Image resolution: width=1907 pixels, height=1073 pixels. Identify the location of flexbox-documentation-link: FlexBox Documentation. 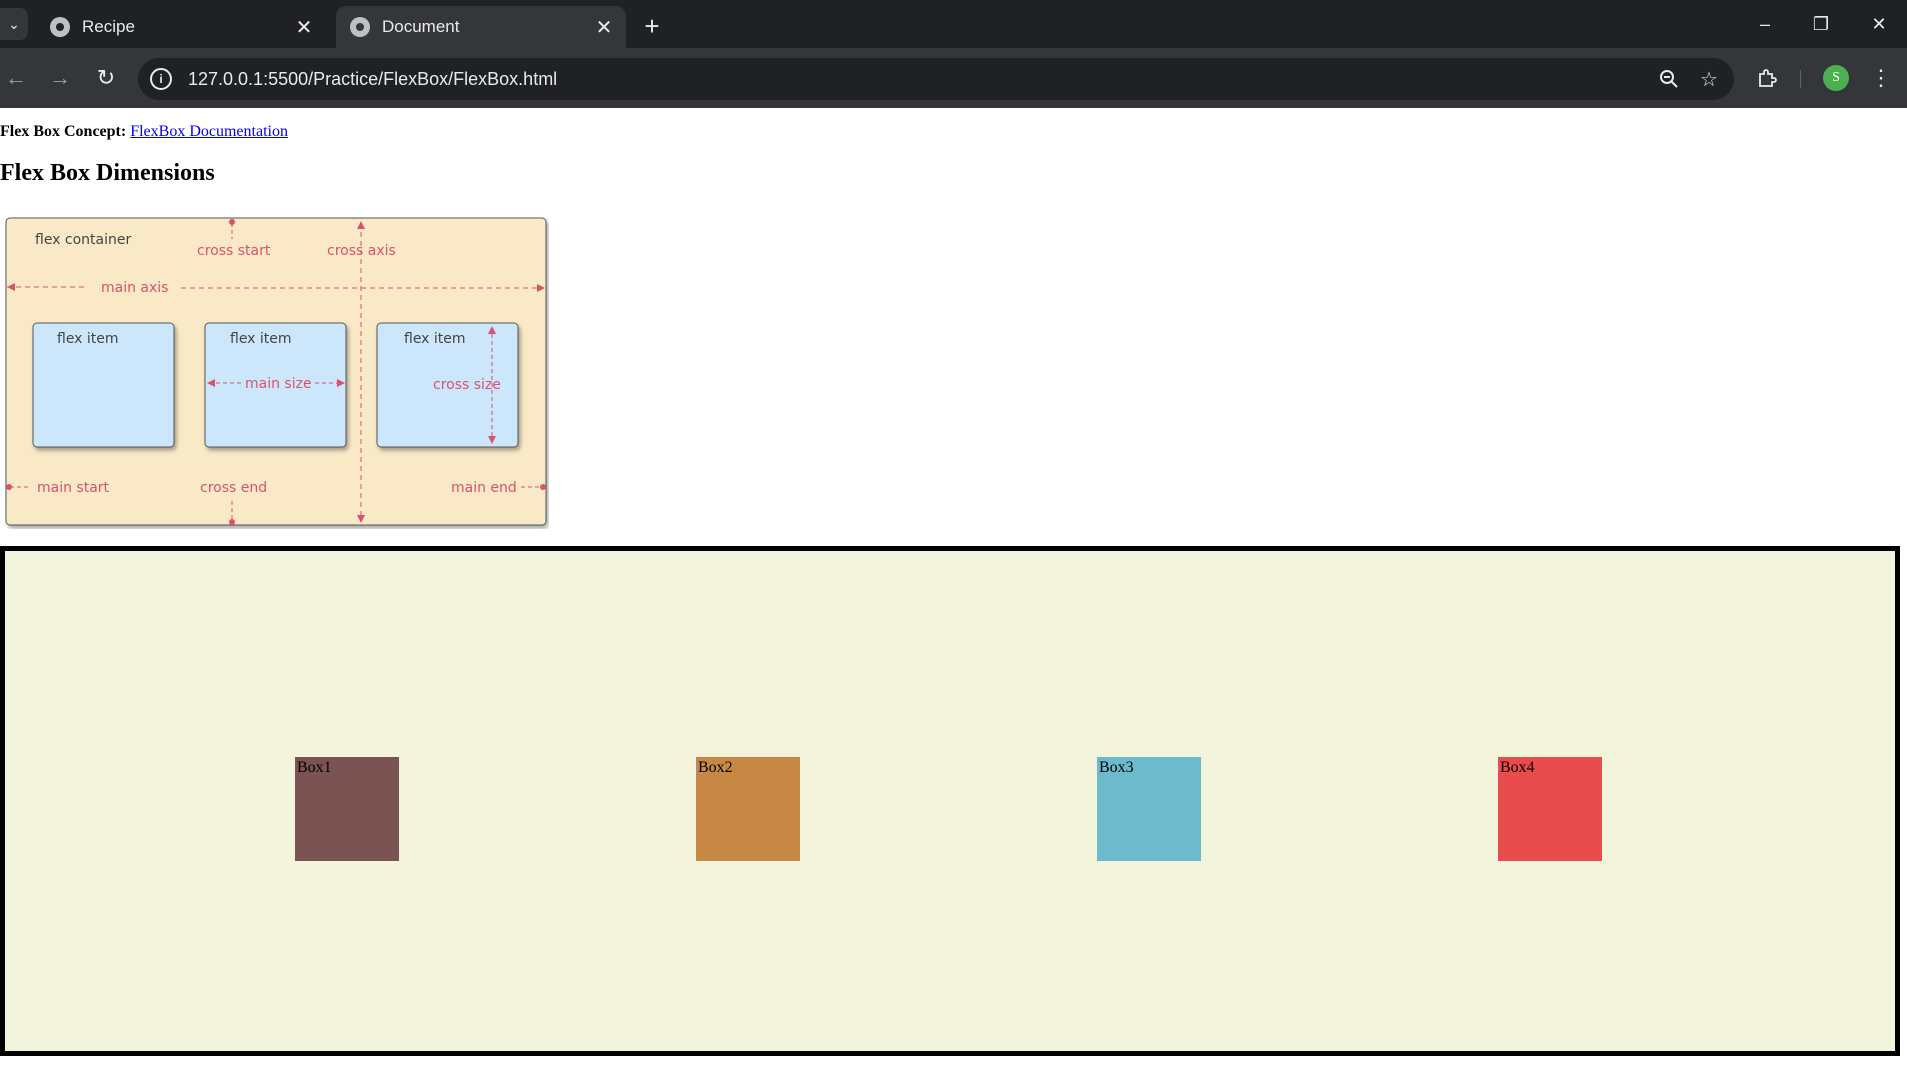
(209, 131).